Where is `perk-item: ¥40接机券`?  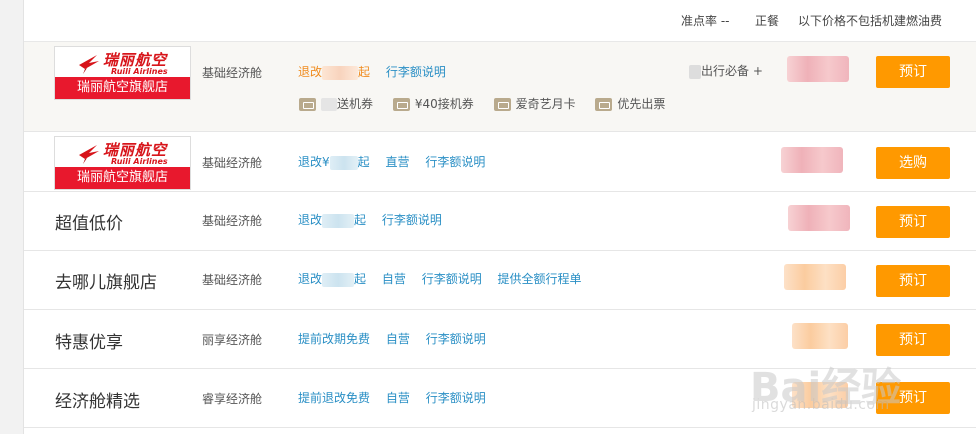 perk-item: ¥40接机券 is located at coordinates (433, 103).